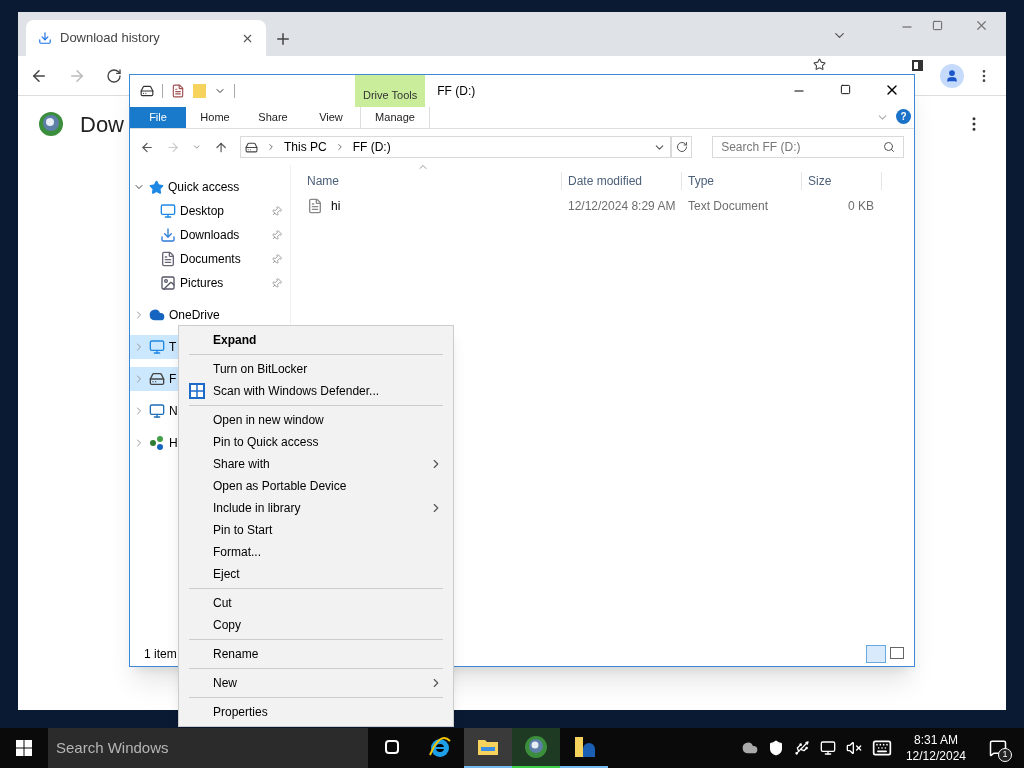  Describe the element at coordinates (861, 206) in the screenshot. I see `size-cell-text: 0 KB` at that location.